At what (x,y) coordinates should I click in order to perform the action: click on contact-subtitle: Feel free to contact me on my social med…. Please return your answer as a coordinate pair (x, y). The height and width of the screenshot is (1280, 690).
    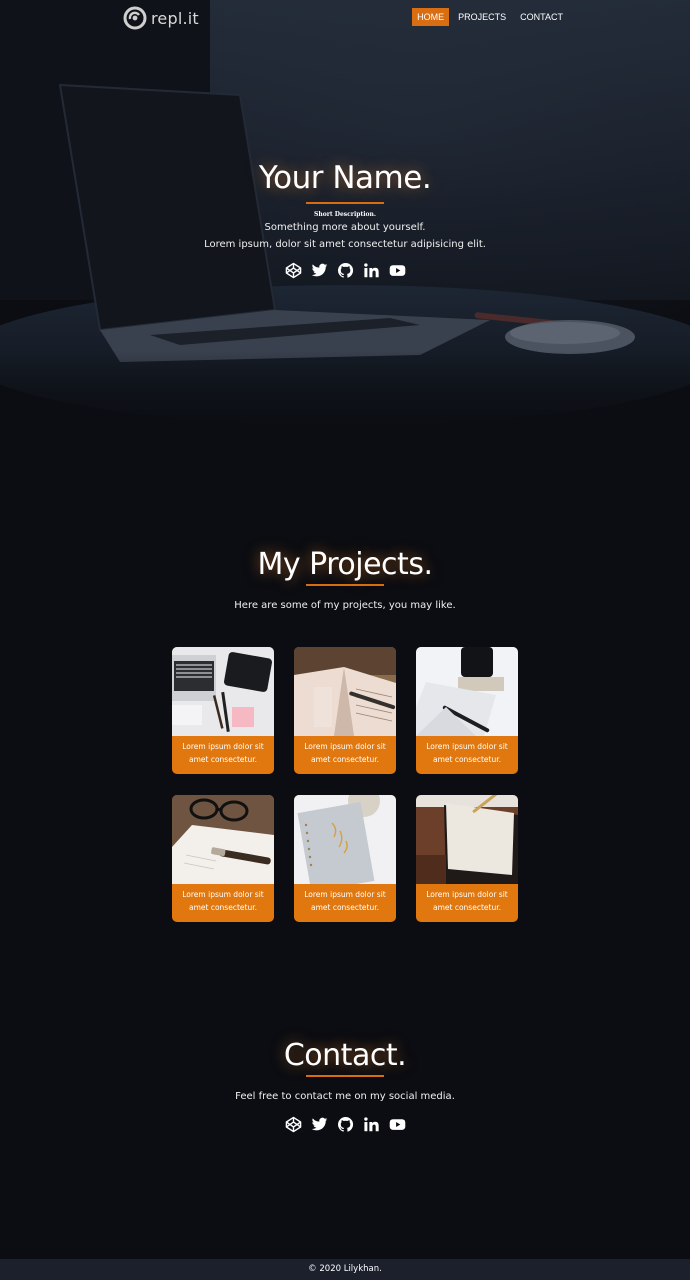
    Looking at the image, I should click on (345, 1096).